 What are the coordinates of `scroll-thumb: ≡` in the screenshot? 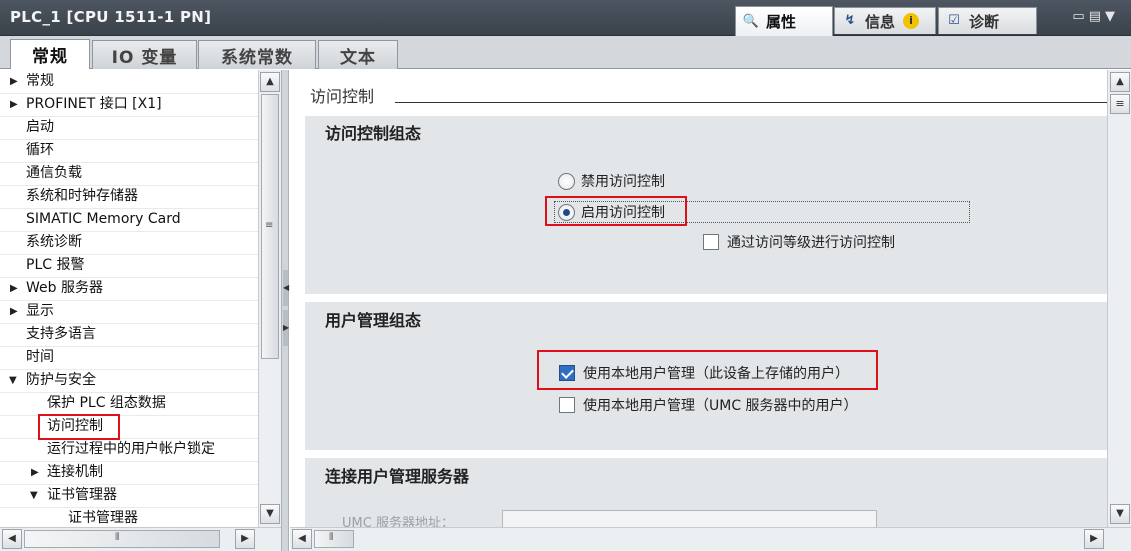 It's located at (270, 226).